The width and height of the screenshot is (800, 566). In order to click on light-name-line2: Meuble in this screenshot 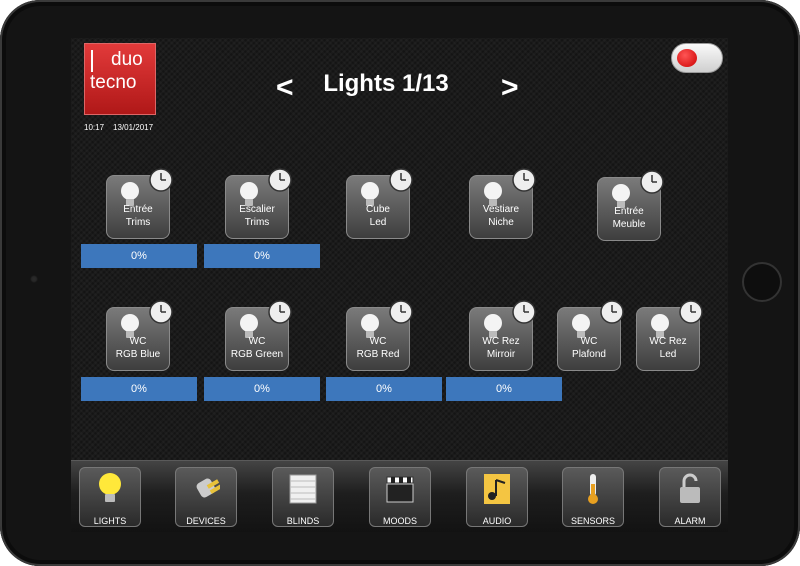, I will do `click(629, 224)`.